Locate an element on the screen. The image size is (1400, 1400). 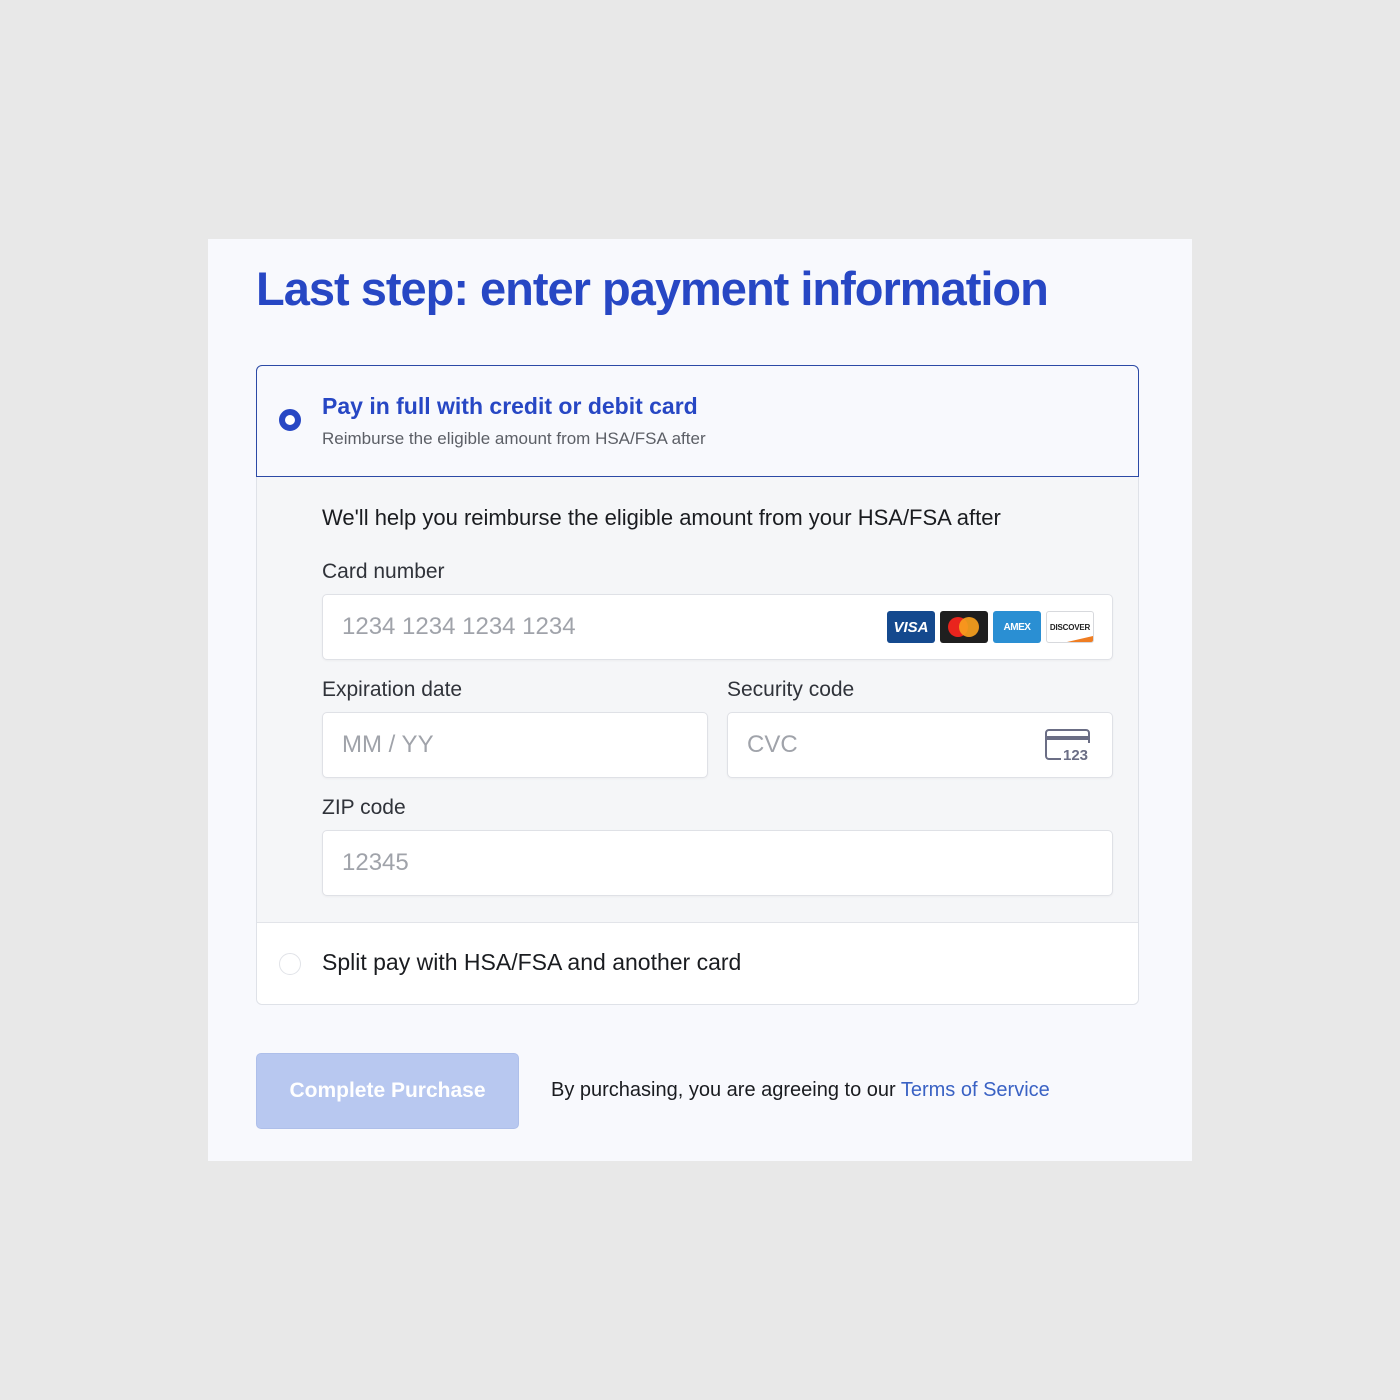
complete-purchase-button: Complete Purchase is located at coordinates (387, 1091).